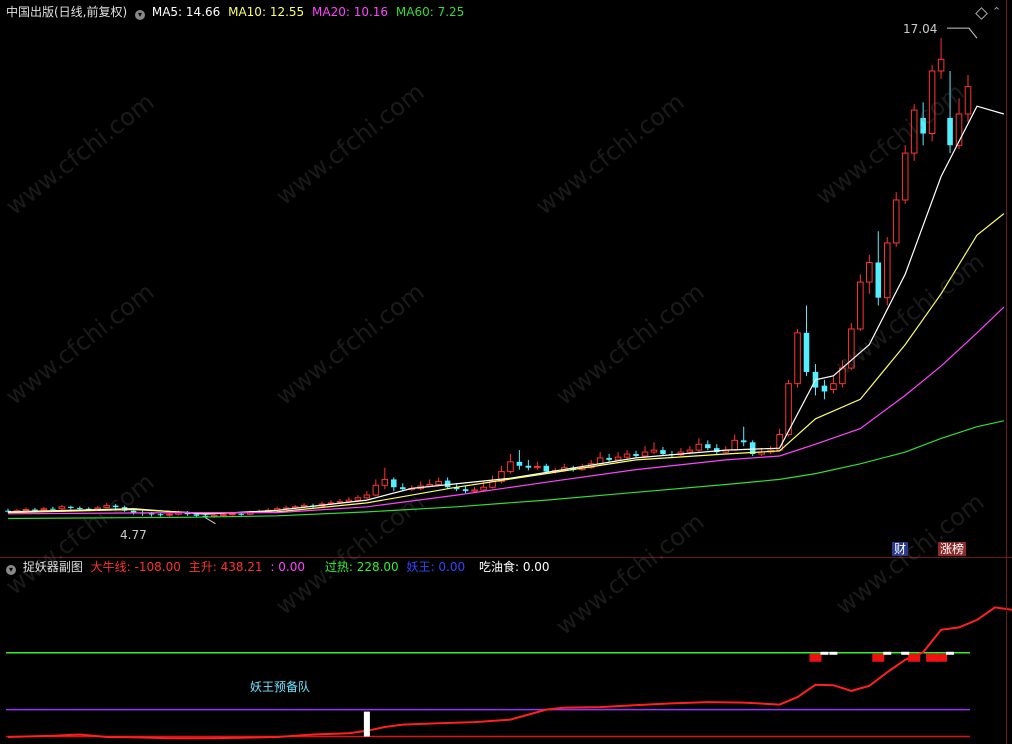 The height and width of the screenshot is (744, 1012). Describe the element at coordinates (66, 12) in the screenshot. I see `main-title: 中国出版(日线,前复权)` at that location.